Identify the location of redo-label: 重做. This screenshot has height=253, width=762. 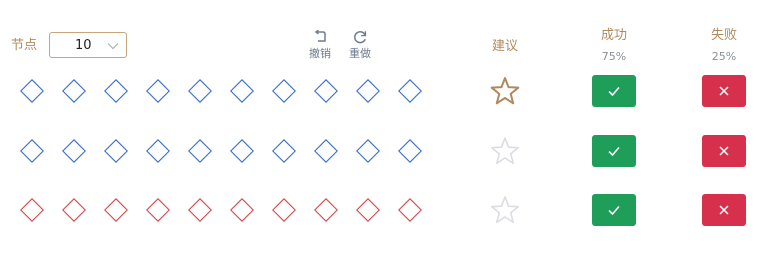
(360, 53).